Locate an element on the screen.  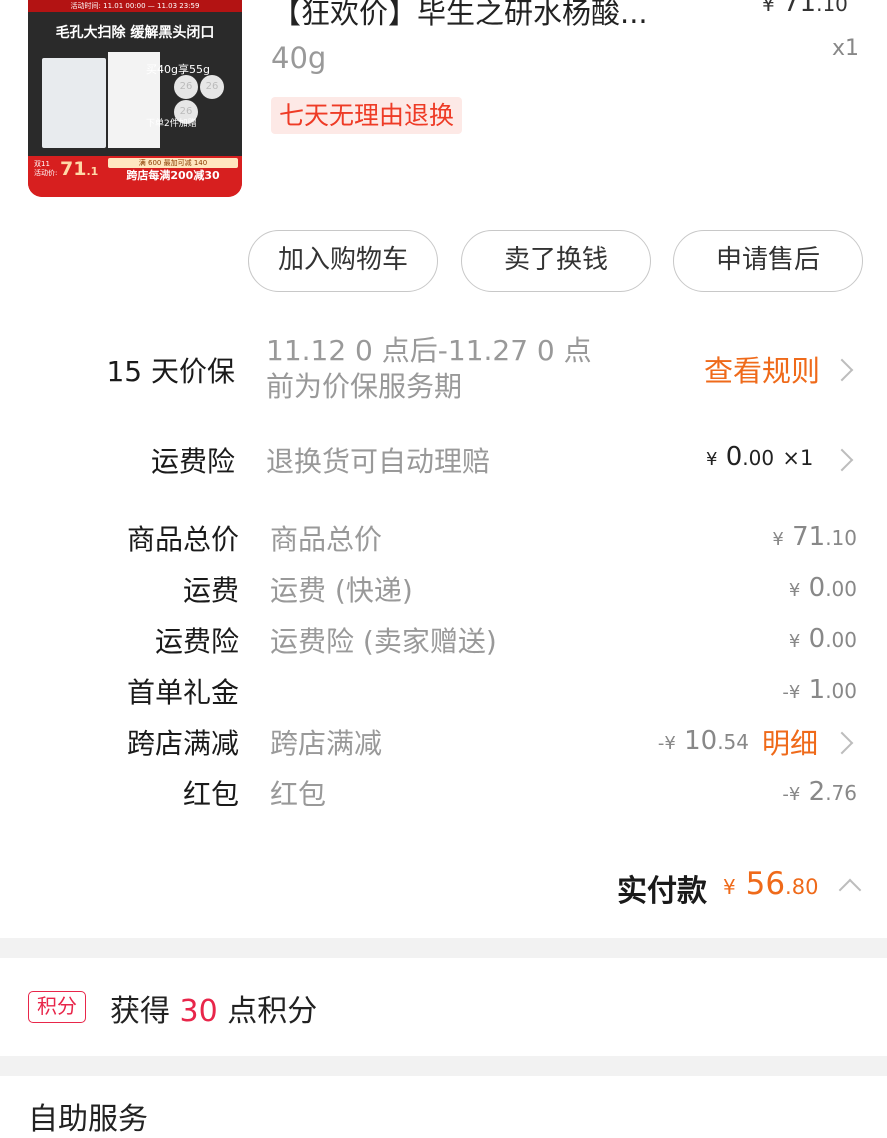
breakdown-int: 10 is located at coordinates (701, 741).